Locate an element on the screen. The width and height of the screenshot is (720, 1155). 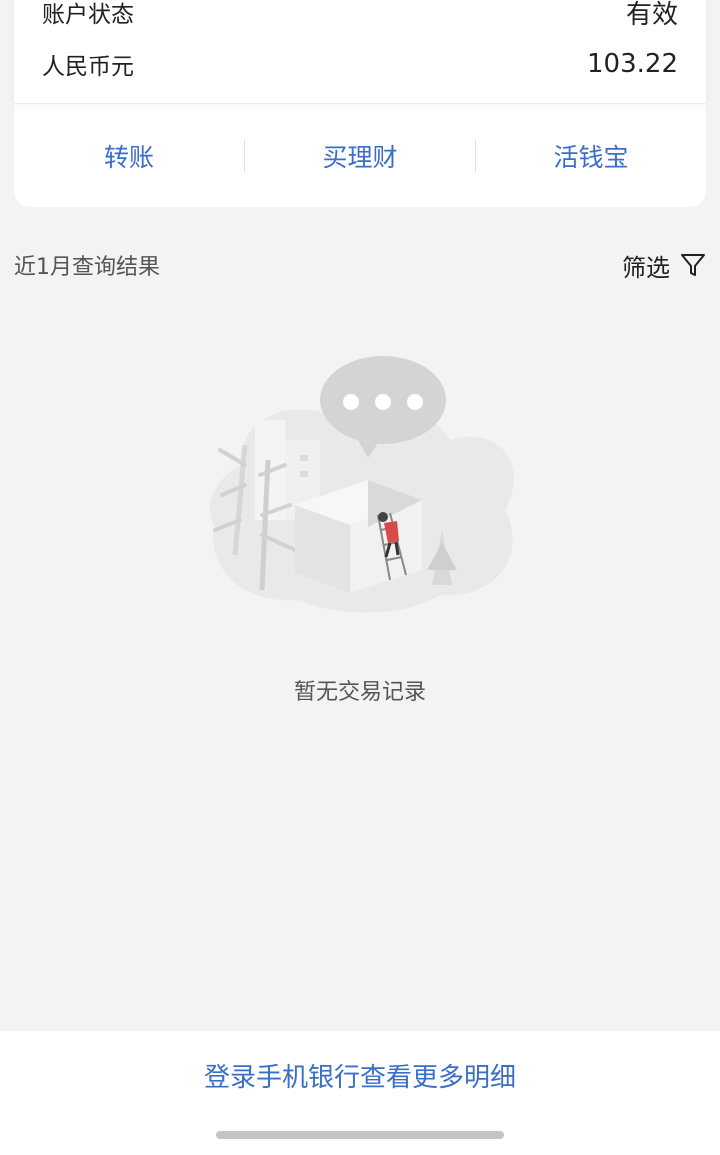
balance-row: 人民币元 103.22 is located at coordinates (360, 64).